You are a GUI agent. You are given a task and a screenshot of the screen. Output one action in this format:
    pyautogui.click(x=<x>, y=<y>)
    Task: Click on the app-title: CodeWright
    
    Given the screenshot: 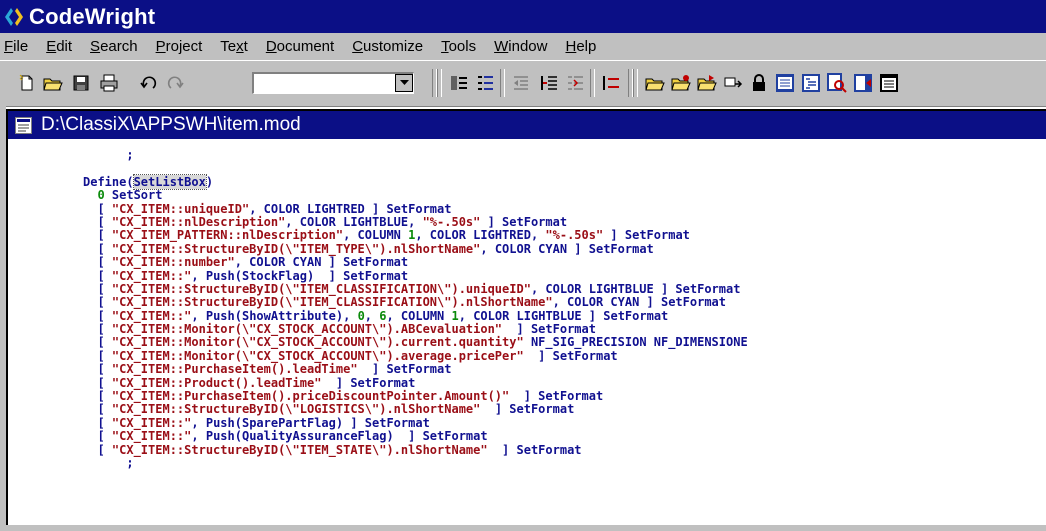 What is the action you would take?
    pyautogui.click(x=92, y=16)
    